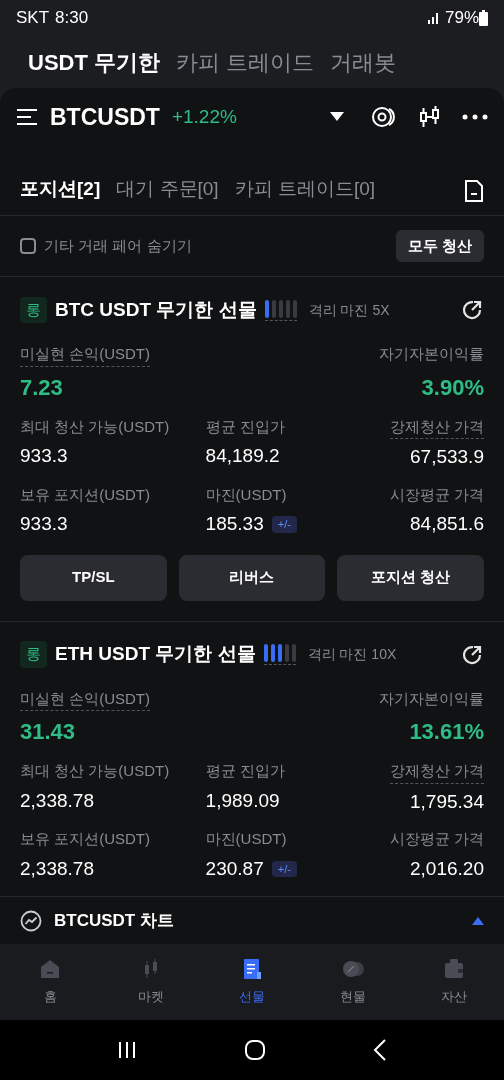 This screenshot has width=504, height=1080. Describe the element at coordinates (94, 62) in the screenshot. I see `top-tab: USDT 무기한` at that location.